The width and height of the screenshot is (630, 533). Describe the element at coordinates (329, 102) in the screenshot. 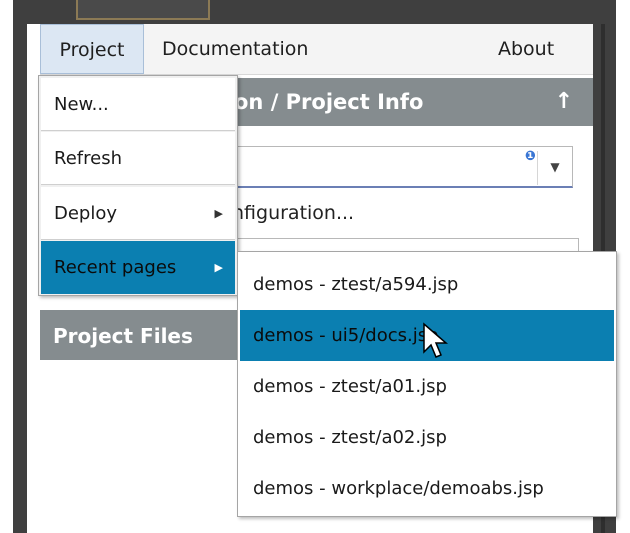

I see `section-title: on / Project Info` at that location.